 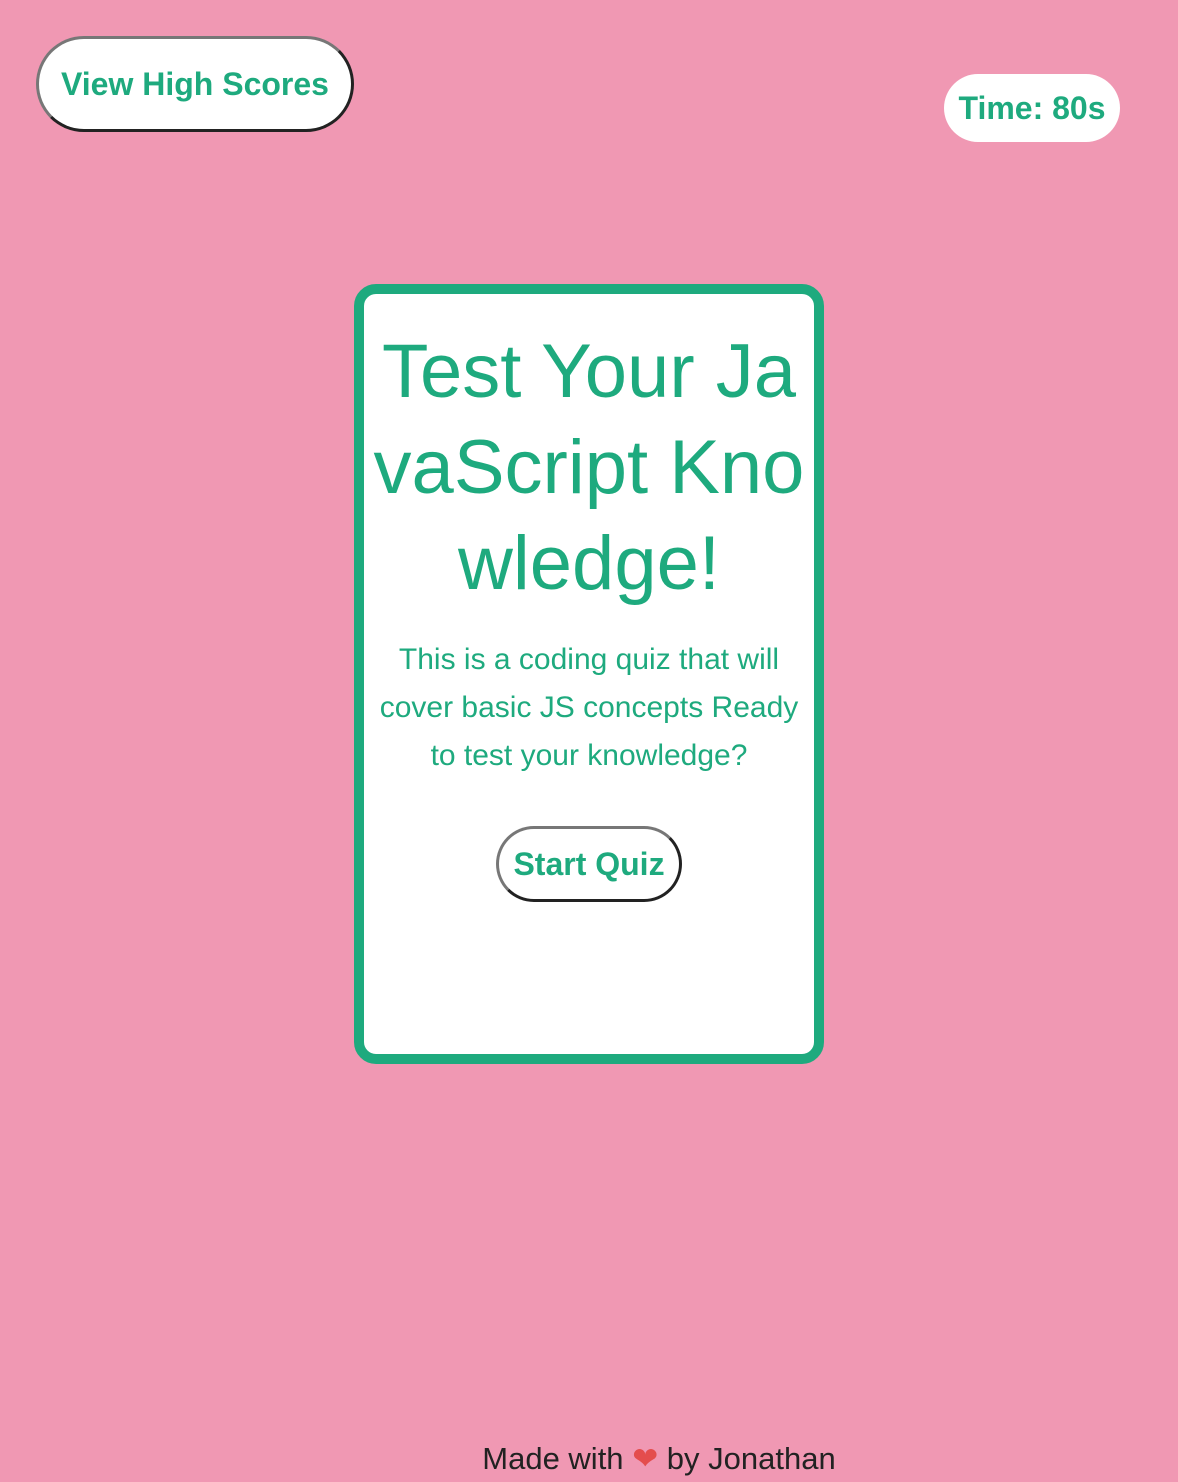 I want to click on start-quiz-label: Start Quiz, so click(x=589, y=863).